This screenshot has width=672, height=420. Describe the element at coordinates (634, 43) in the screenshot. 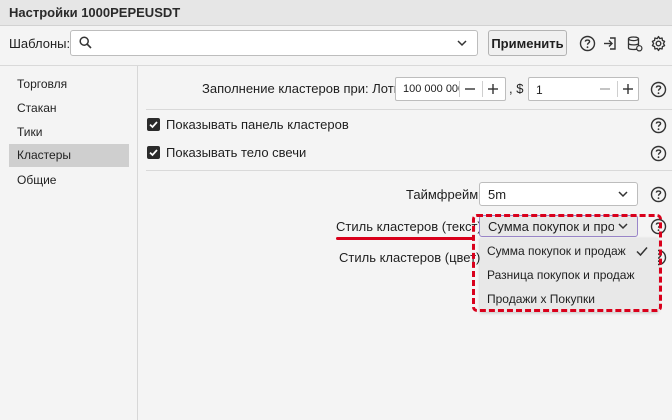

I see `database-icon` at that location.